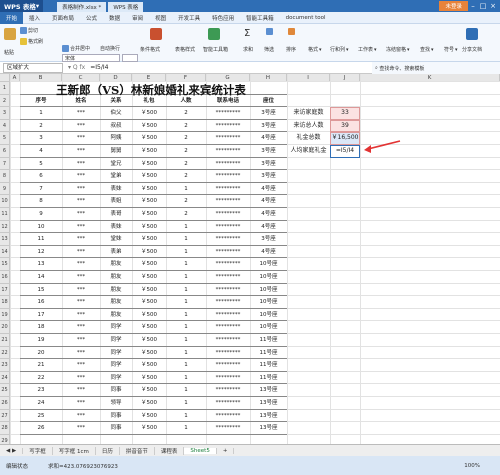 Image resolution: width=500 pixels, height=475 pixels. Describe the element at coordinates (31, 41) in the screenshot. I see `format-painter-button: 格式刷` at that location.